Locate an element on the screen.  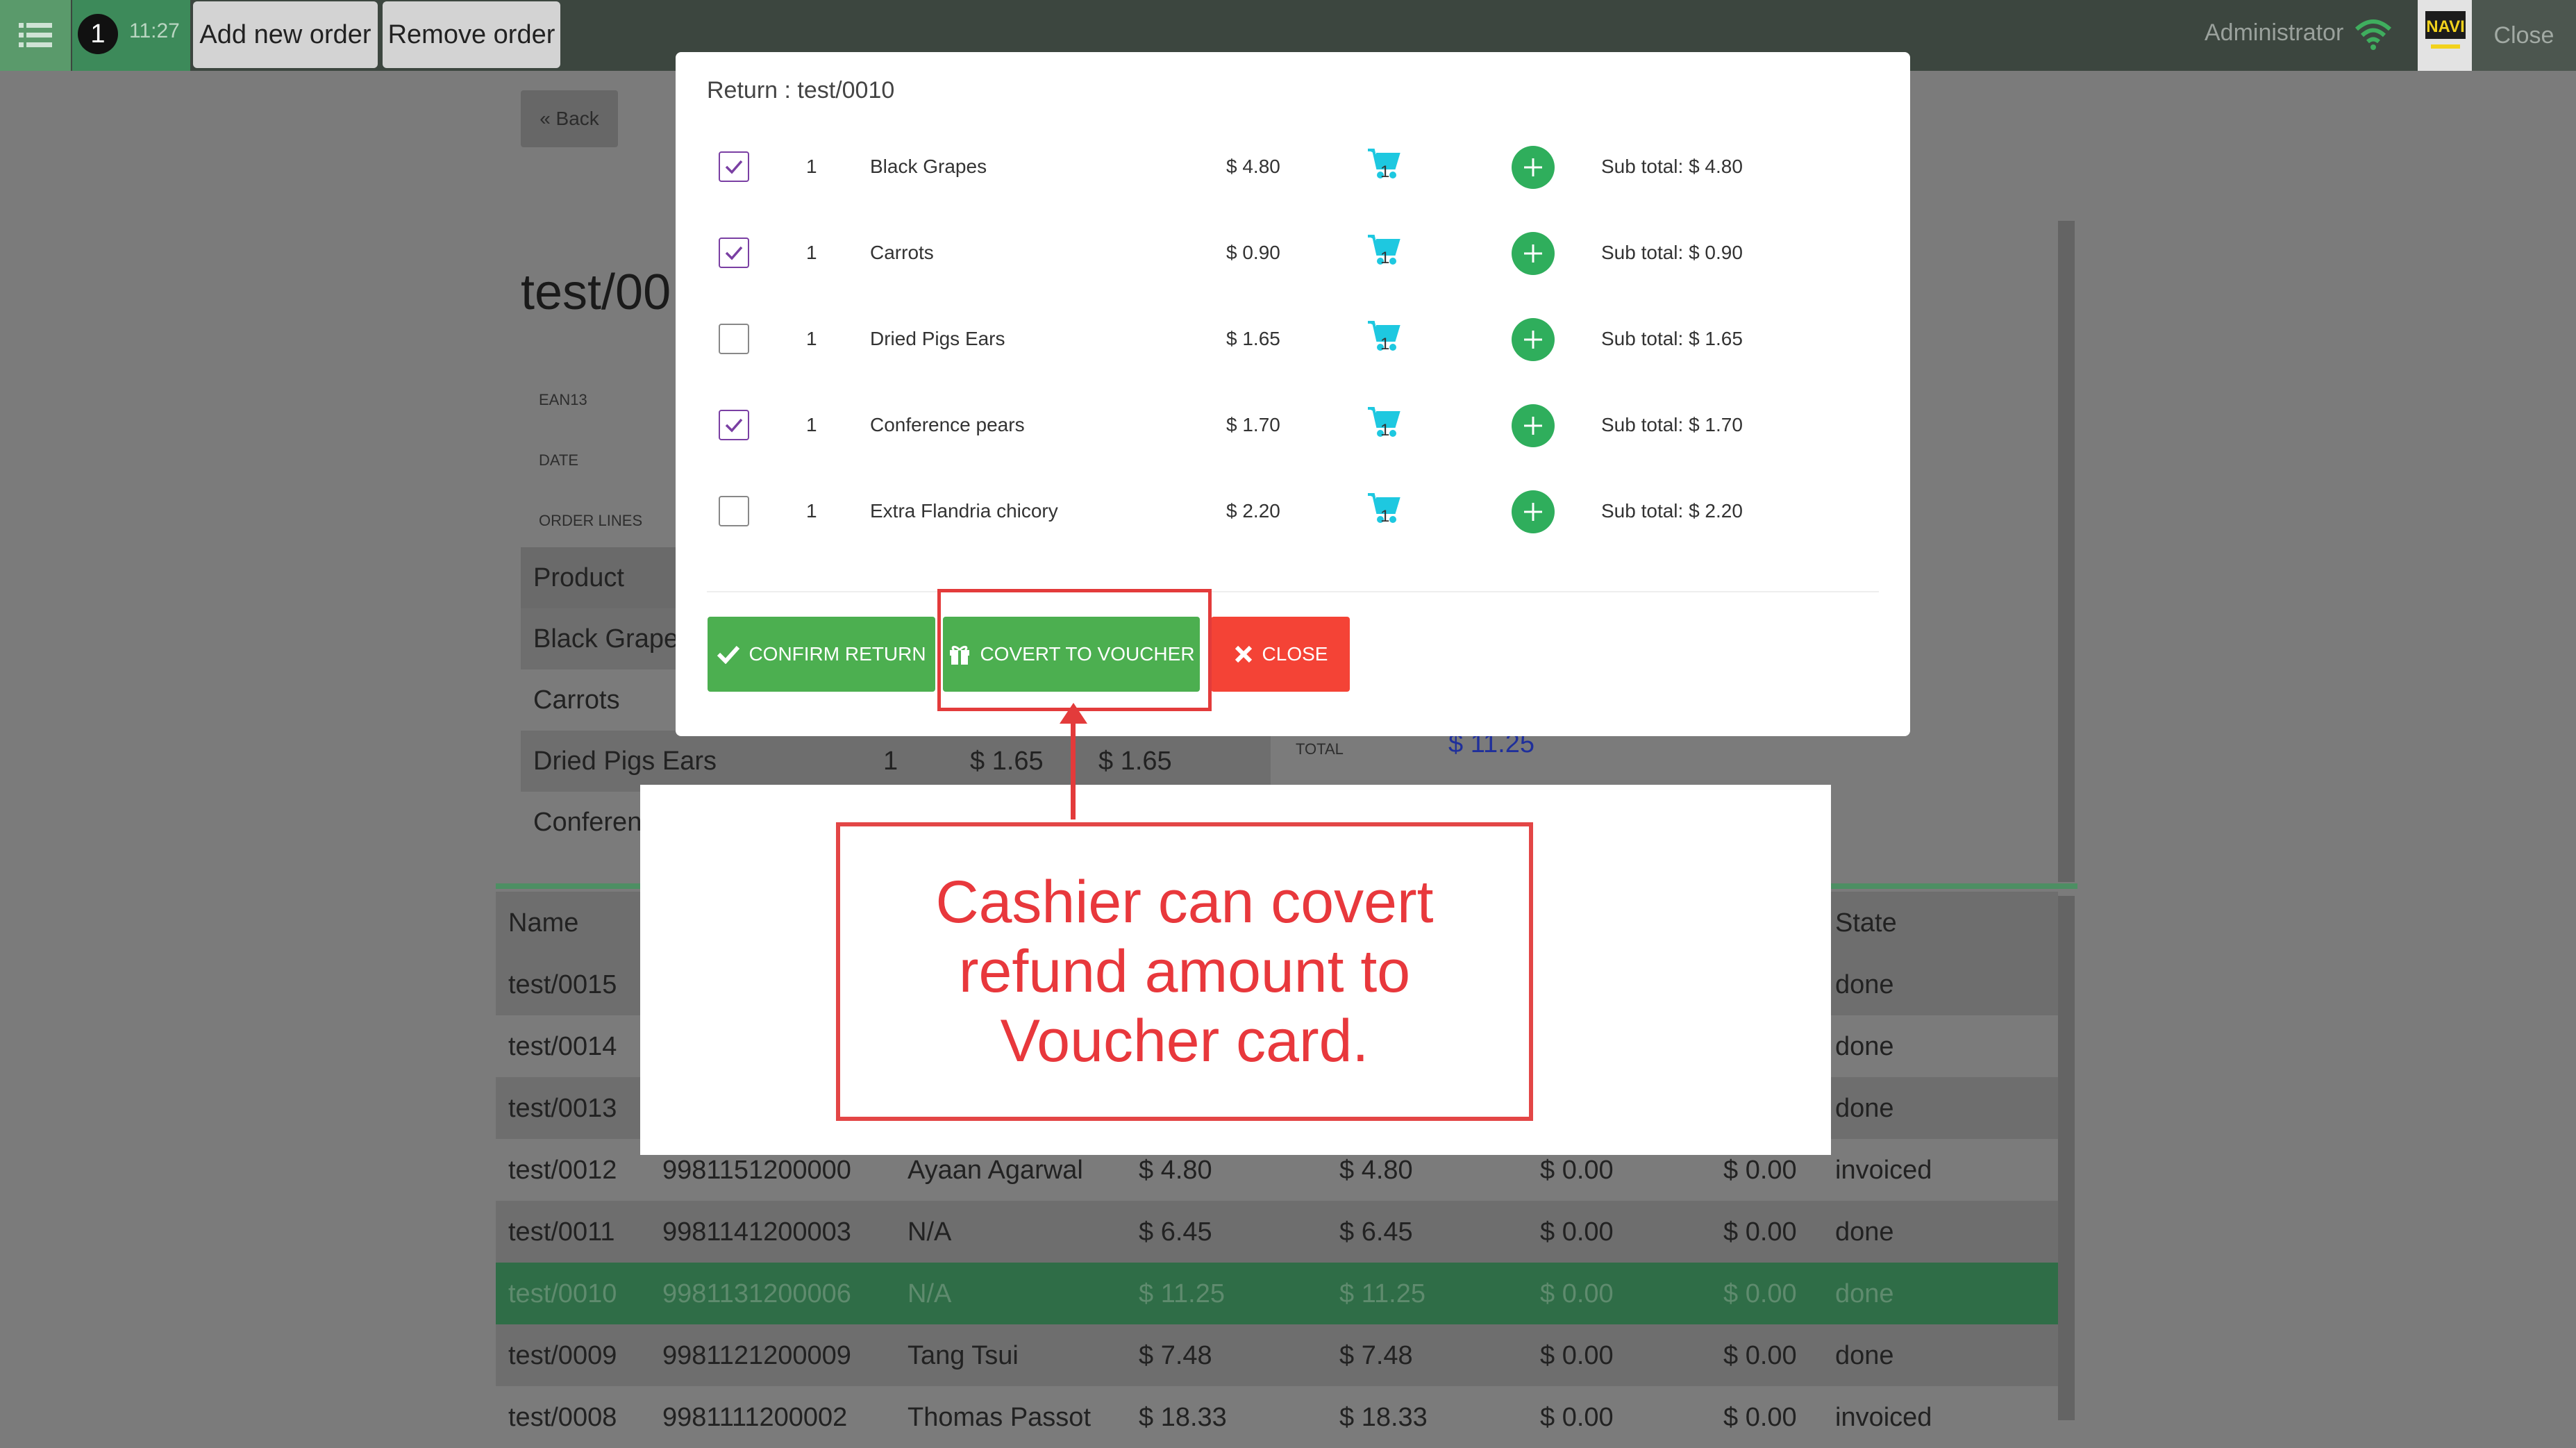
line-price: $ 4.80 is located at coordinates (1253, 166).